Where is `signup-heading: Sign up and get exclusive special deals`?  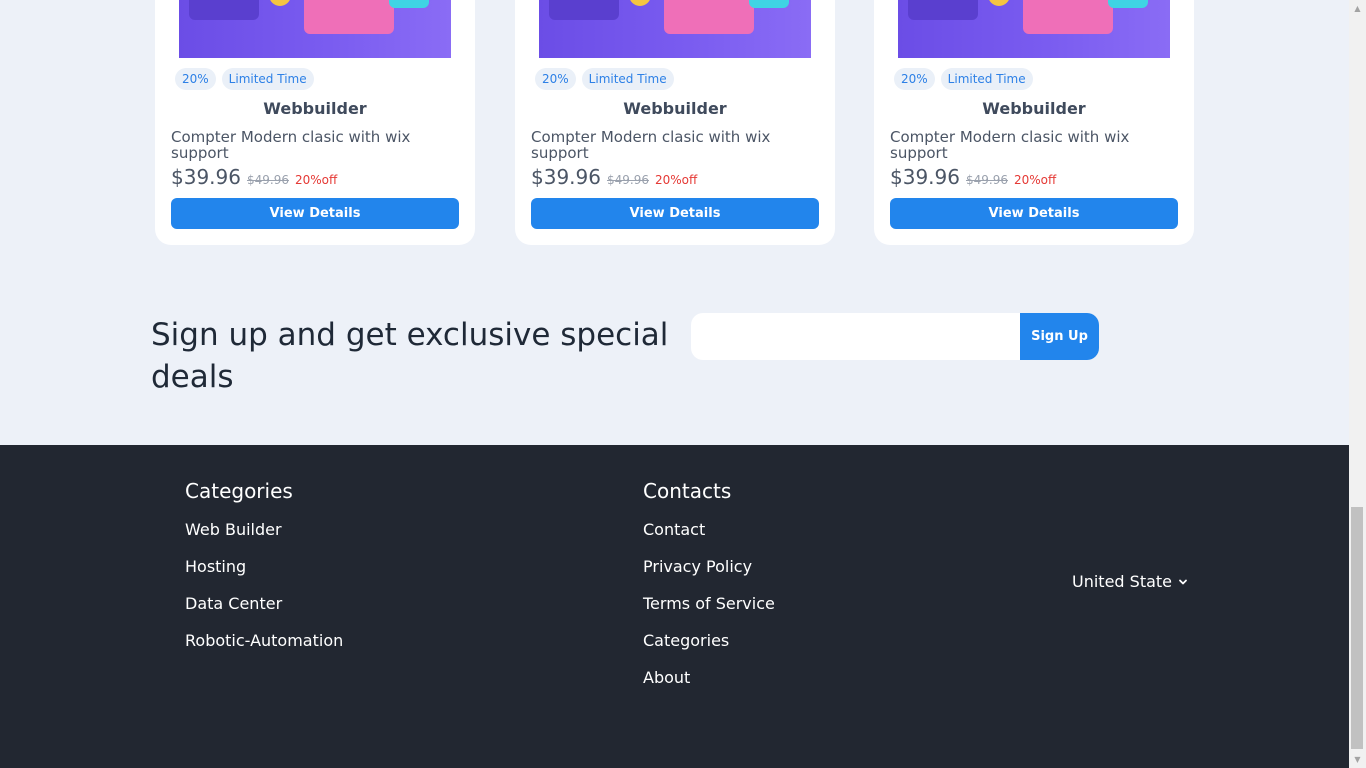
signup-heading: Sign up and get exclusive special deals is located at coordinates (410, 356).